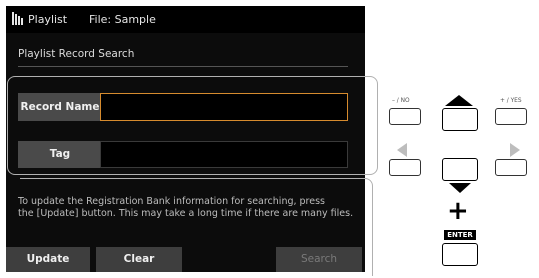 The image size is (539, 278). Describe the element at coordinates (460, 235) in the screenshot. I see `enter-label: ENTER` at that location.